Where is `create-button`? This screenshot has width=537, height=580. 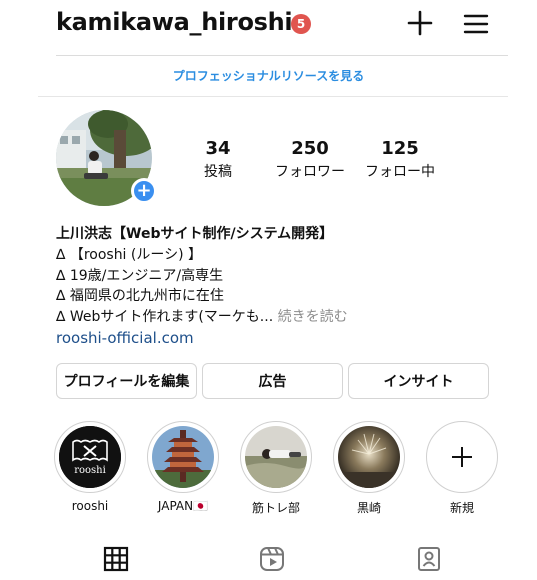
create-button is located at coordinates (420, 23).